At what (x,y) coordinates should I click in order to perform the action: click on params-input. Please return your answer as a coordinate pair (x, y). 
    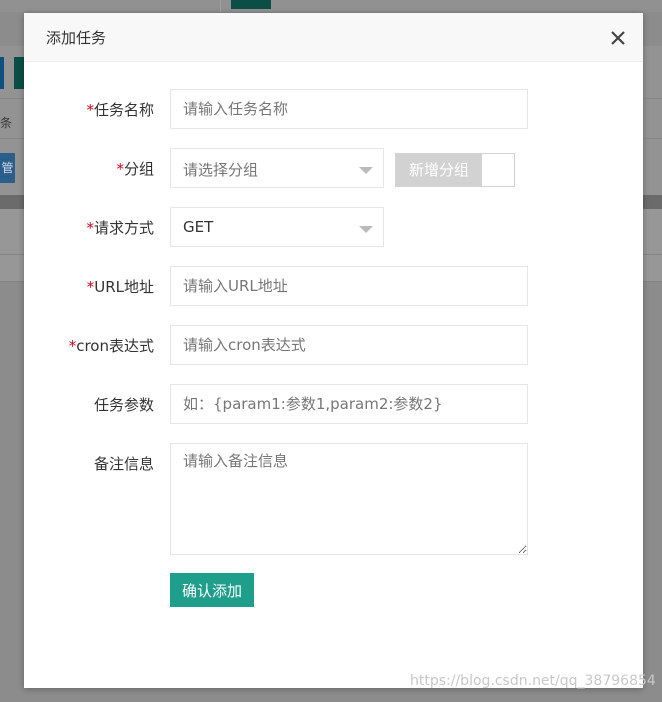
    Looking at the image, I should click on (349, 404).